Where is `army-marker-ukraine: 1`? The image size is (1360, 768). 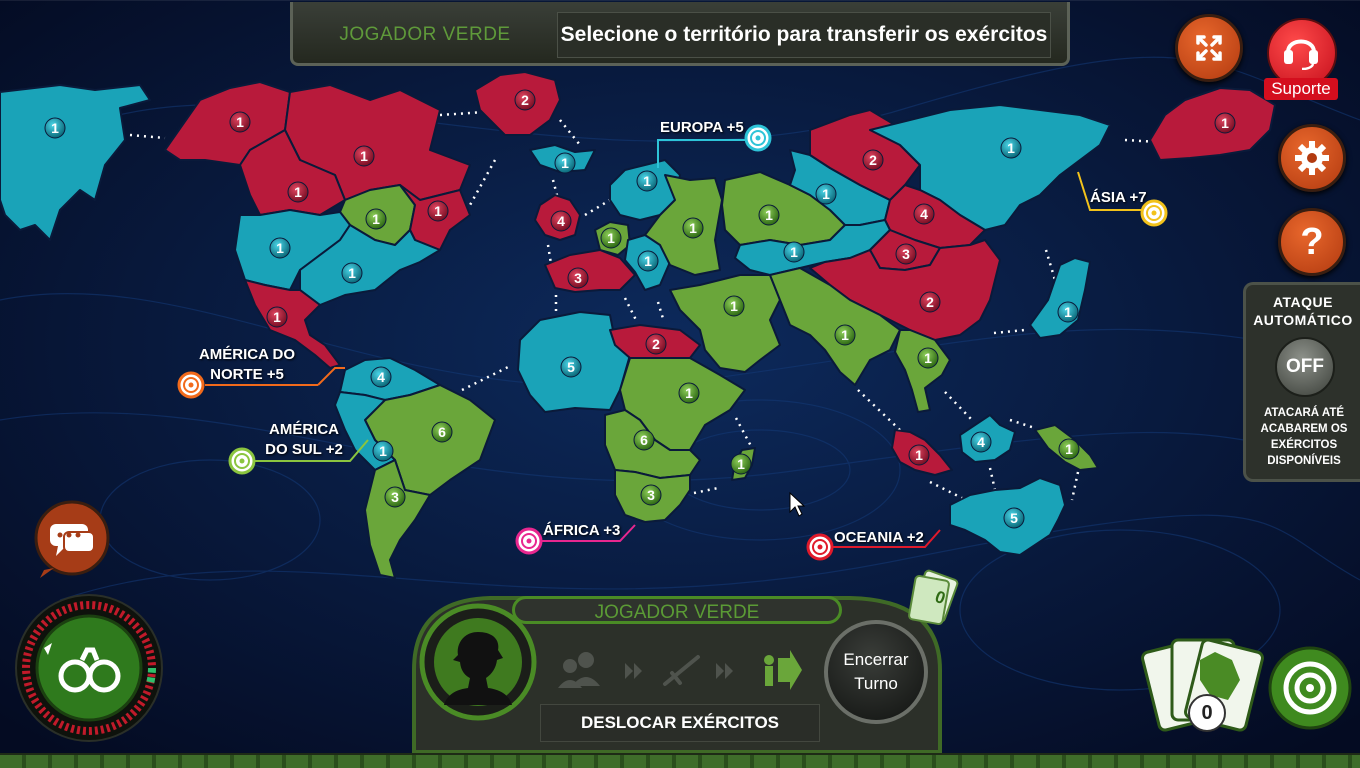
army-marker-ukraine: 1 is located at coordinates (693, 228).